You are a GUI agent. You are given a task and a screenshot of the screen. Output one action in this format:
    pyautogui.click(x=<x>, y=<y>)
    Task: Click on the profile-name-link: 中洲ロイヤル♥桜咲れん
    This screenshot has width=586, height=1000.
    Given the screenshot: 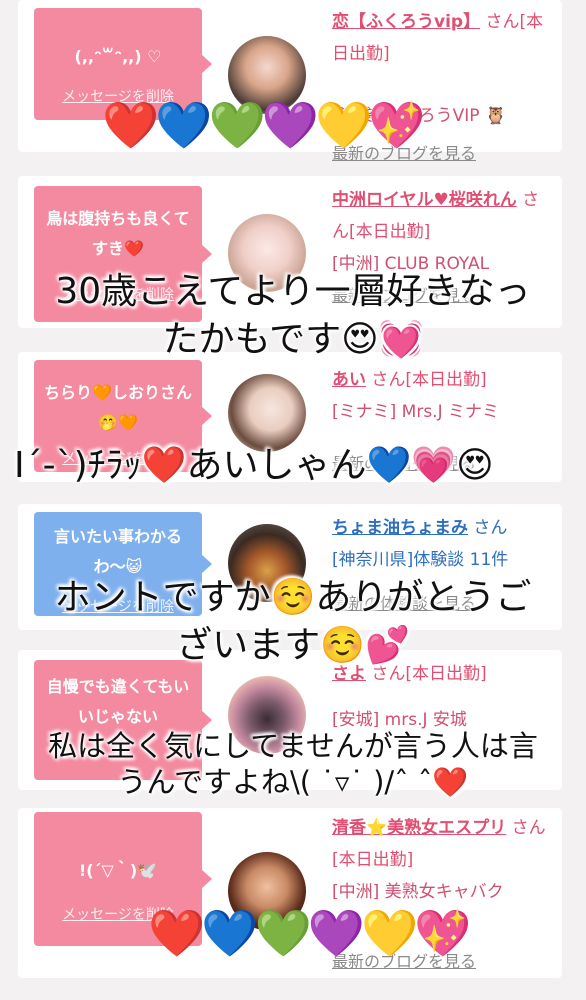 What is the action you would take?
    pyautogui.click(x=424, y=200)
    